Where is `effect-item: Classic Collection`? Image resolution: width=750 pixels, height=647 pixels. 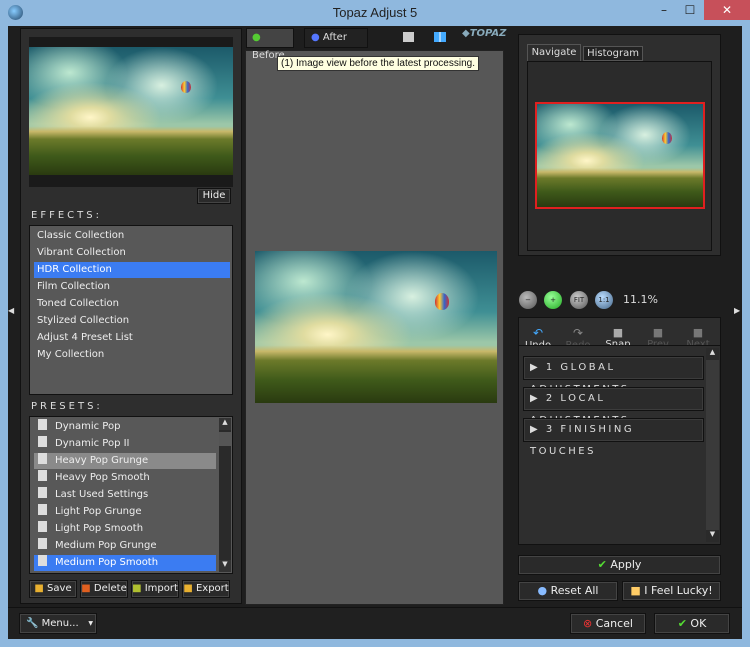
effect-item: Classic Collection is located at coordinates (132, 236).